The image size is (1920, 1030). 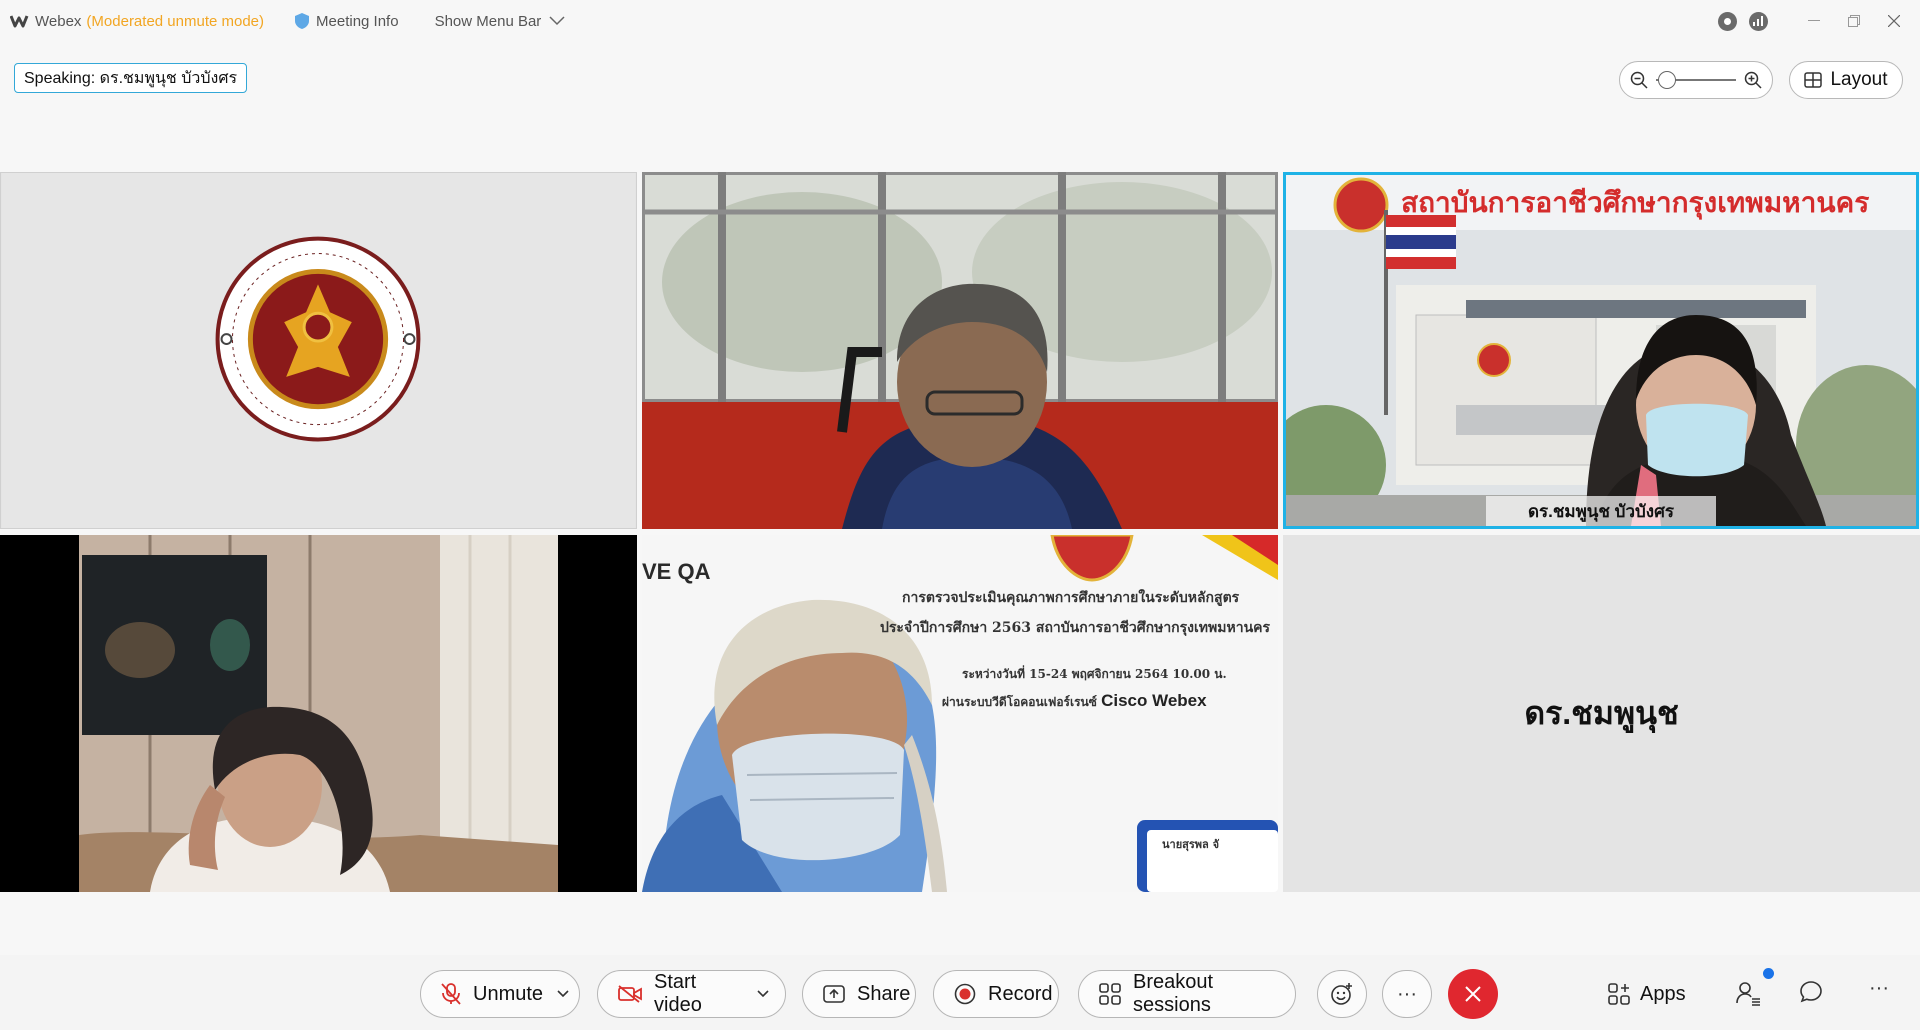 What do you see at coordinates (1758, 21) in the screenshot?
I see `network-signal-icon` at bounding box center [1758, 21].